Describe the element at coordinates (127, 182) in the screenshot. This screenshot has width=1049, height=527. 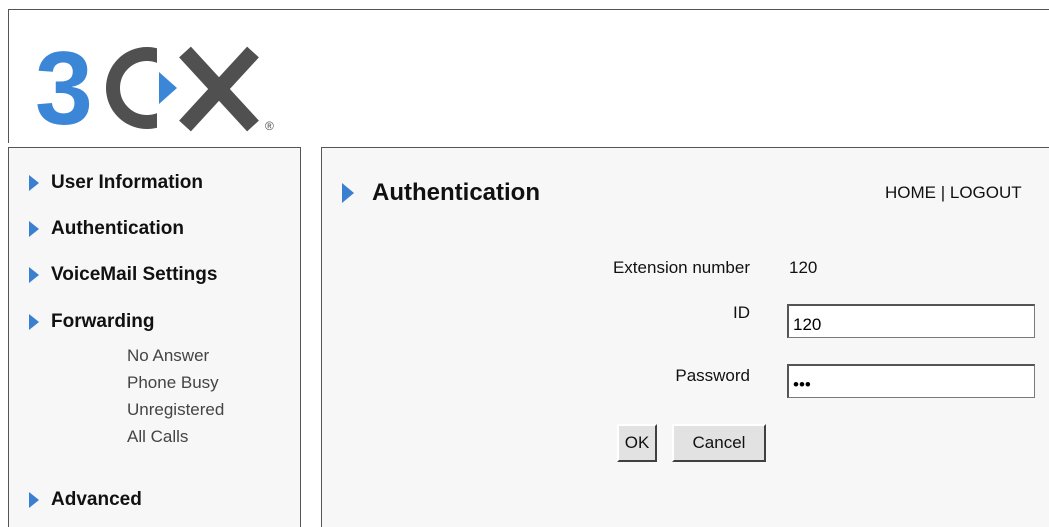
I see `sidebar-item-label: User Information` at that location.